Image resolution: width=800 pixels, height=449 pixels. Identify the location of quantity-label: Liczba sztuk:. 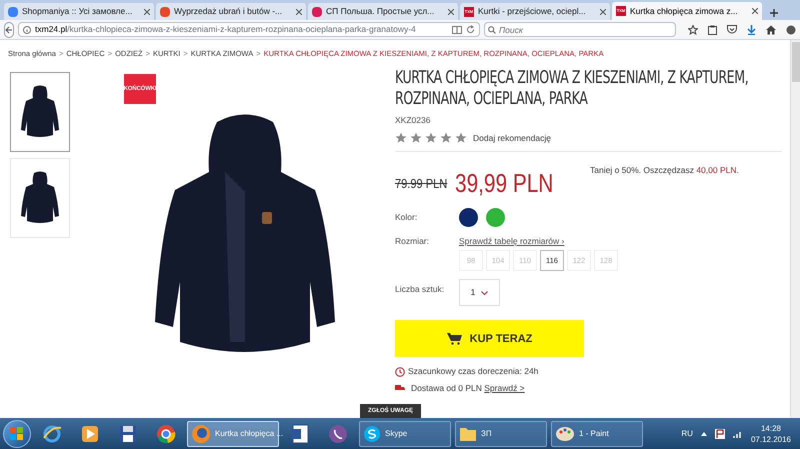
(420, 289).